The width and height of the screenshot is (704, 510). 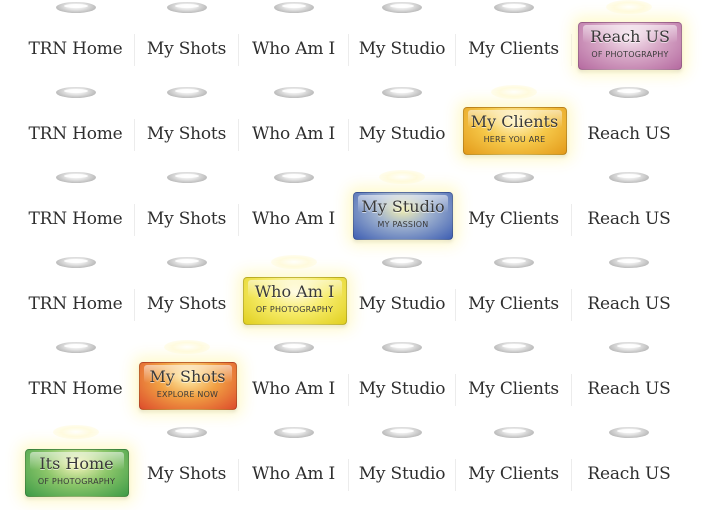 I want to click on nav-item-its-home-active: Its Home OF PHOTOGRAPHY, so click(x=75, y=467).